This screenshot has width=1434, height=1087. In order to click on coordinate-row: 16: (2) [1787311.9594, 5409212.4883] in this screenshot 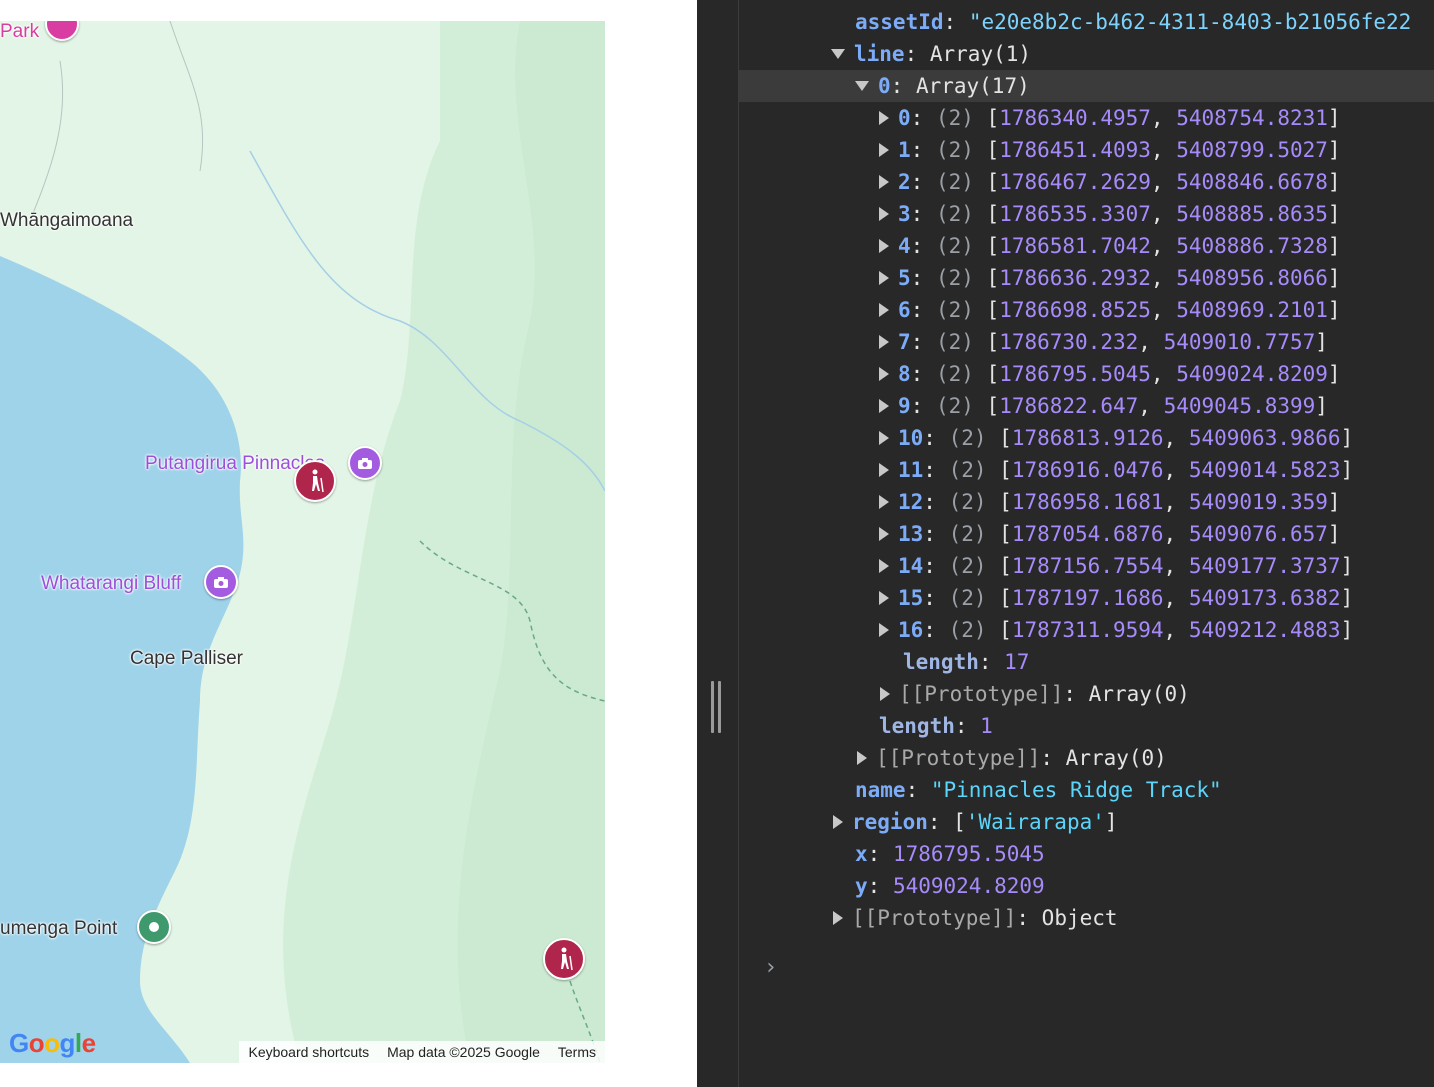, I will do `click(1116, 630)`.